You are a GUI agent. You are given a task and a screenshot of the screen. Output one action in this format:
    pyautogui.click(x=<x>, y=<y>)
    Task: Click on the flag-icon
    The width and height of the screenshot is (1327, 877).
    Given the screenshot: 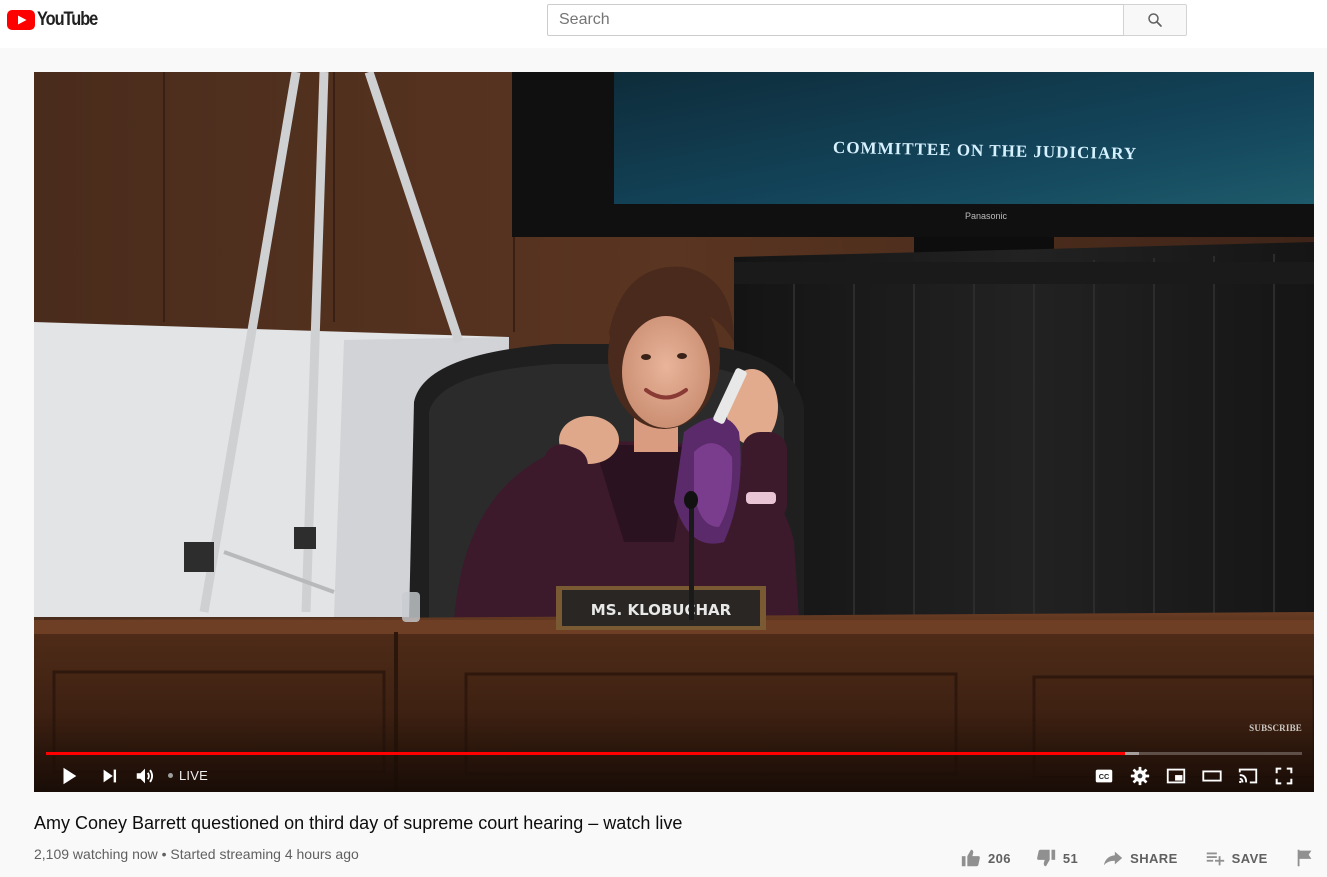 What is the action you would take?
    pyautogui.click(x=1304, y=858)
    